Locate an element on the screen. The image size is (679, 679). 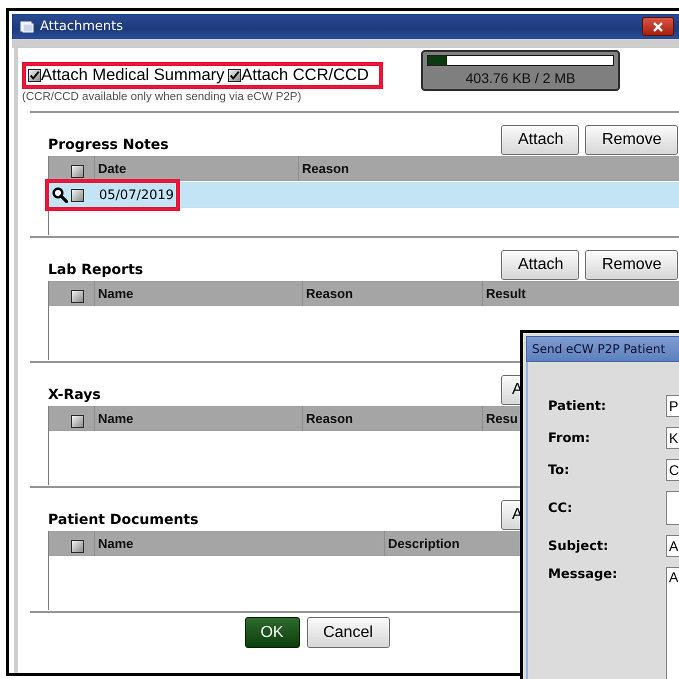
note-text: (CCR/CCD available only when sending via eCW P2P) is located at coordinates (162, 97).